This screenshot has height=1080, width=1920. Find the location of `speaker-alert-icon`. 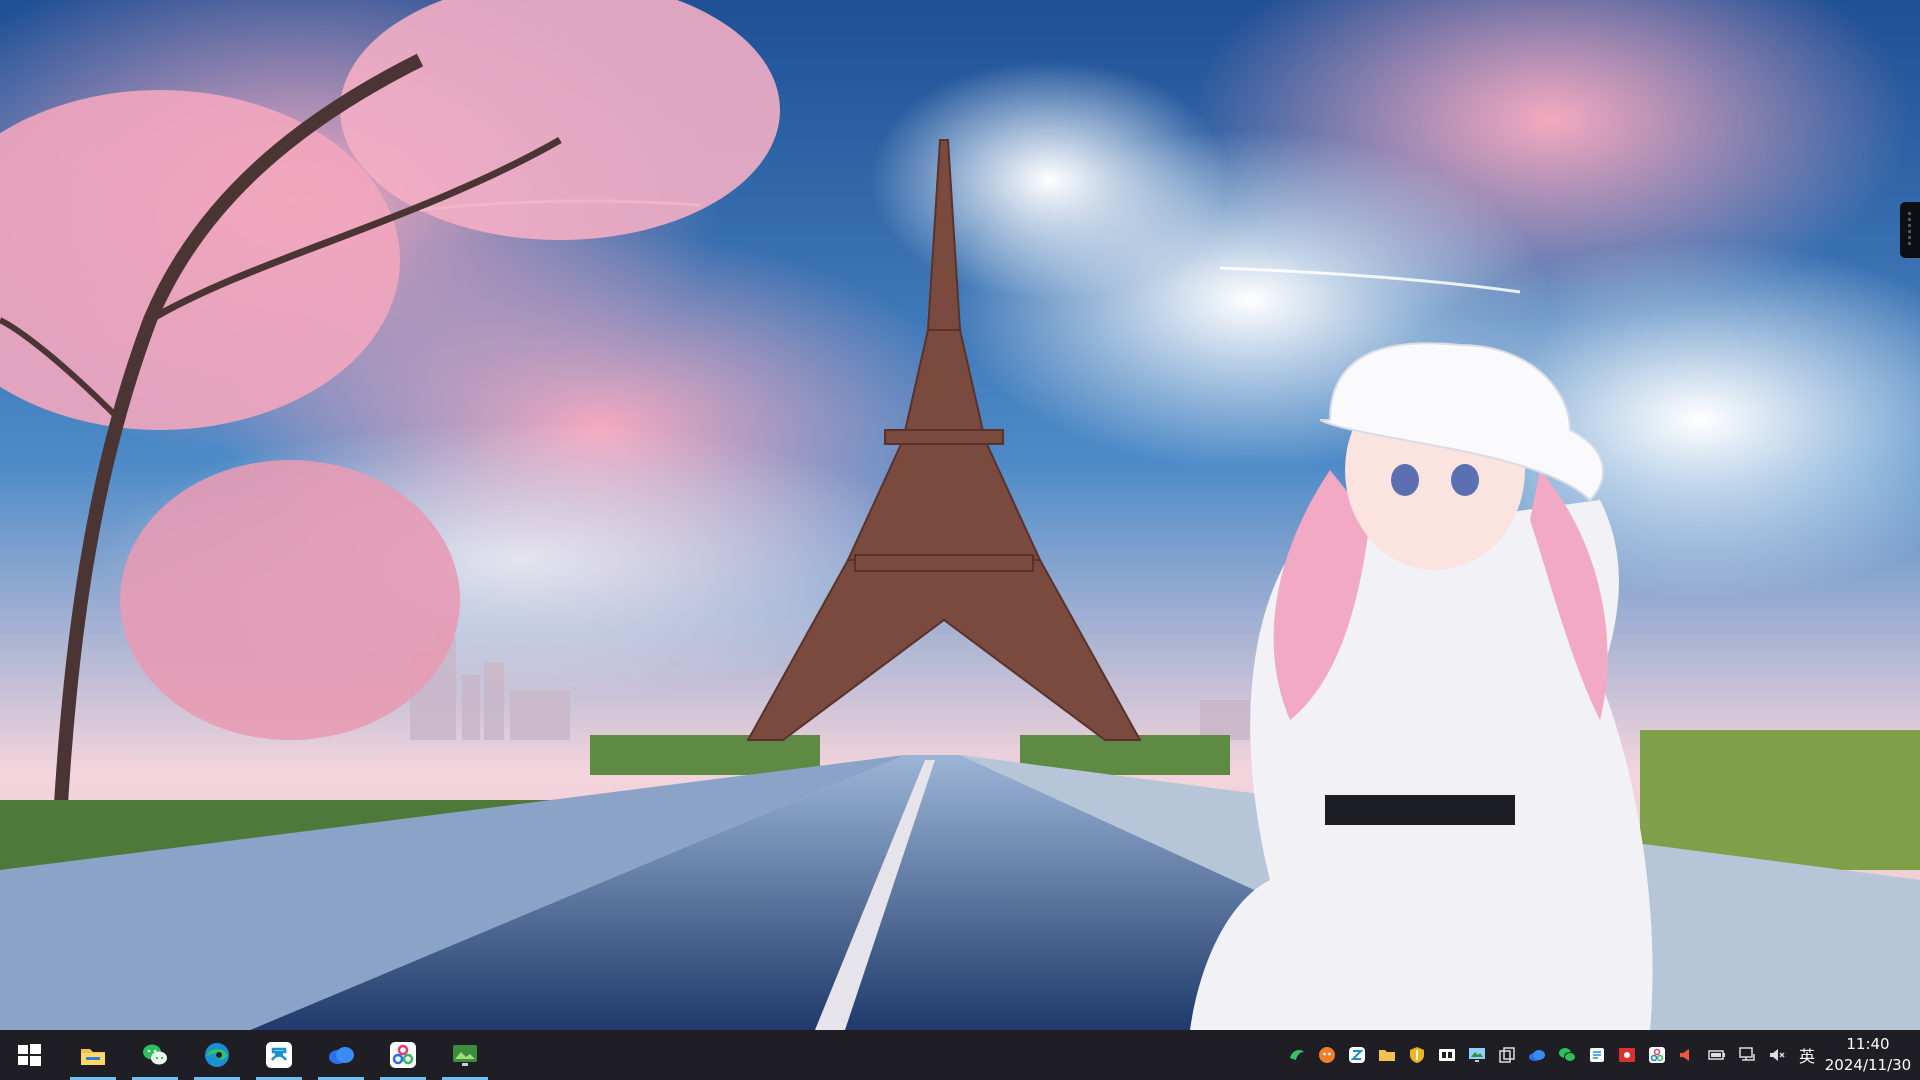

speaker-alert-icon is located at coordinates (1684, 1055).